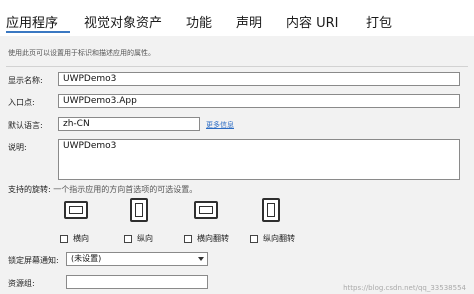 The height and width of the screenshot is (294, 474). I want to click on tab-strip: 应用程序 视觉对象资产 功能 声明 内容 URI 打包, so click(237, 18).